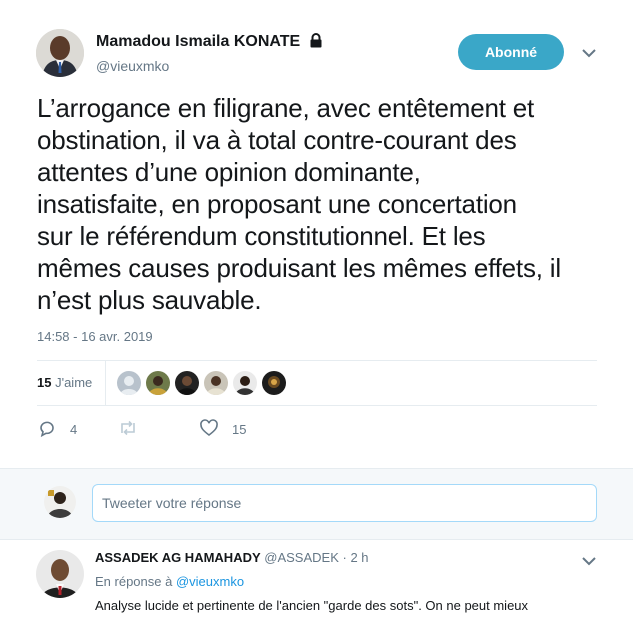 The width and height of the screenshot is (633, 622). Describe the element at coordinates (229, 172) in the screenshot. I see `tweet-text-line: attentes d’une opinion dominante,` at that location.